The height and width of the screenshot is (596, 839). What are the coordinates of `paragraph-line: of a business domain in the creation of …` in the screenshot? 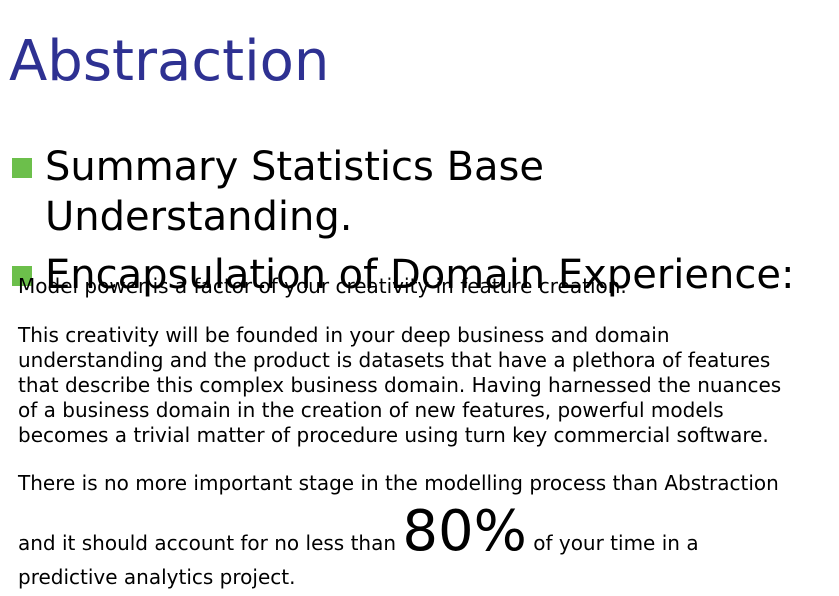 It's located at (371, 410).